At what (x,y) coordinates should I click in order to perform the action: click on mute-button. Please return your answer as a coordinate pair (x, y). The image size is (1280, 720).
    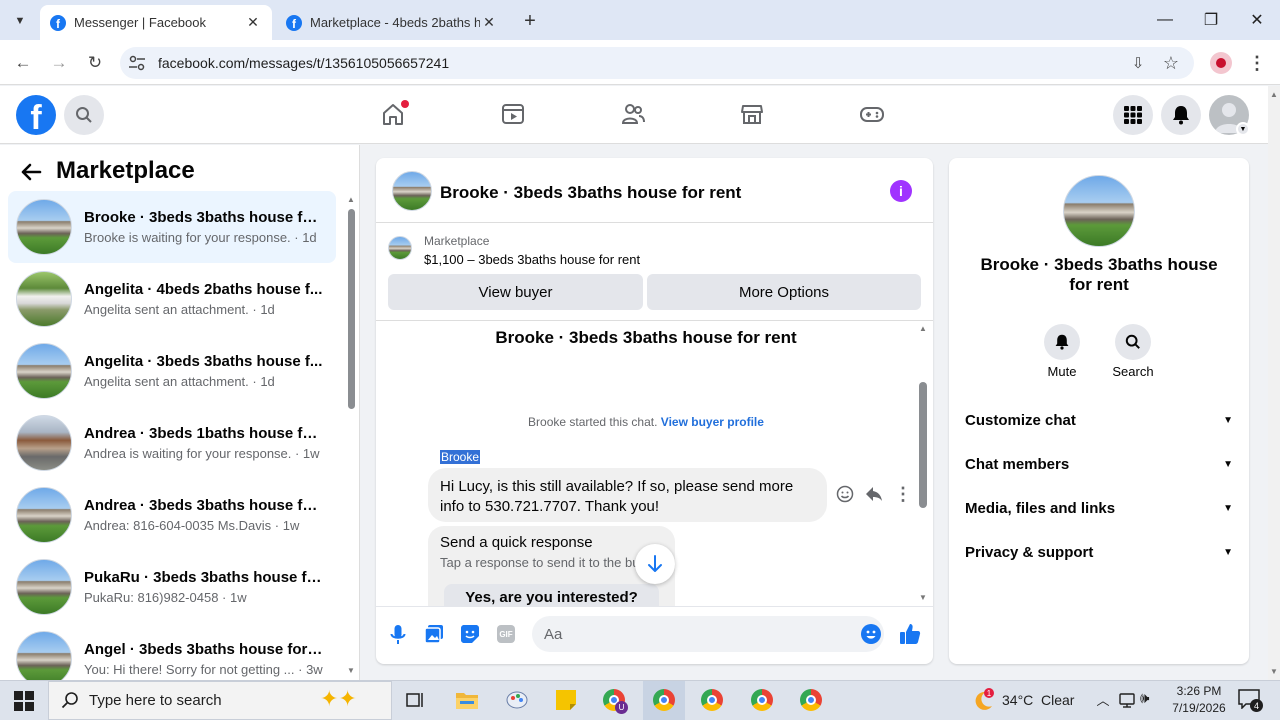
    Looking at the image, I should click on (1062, 342).